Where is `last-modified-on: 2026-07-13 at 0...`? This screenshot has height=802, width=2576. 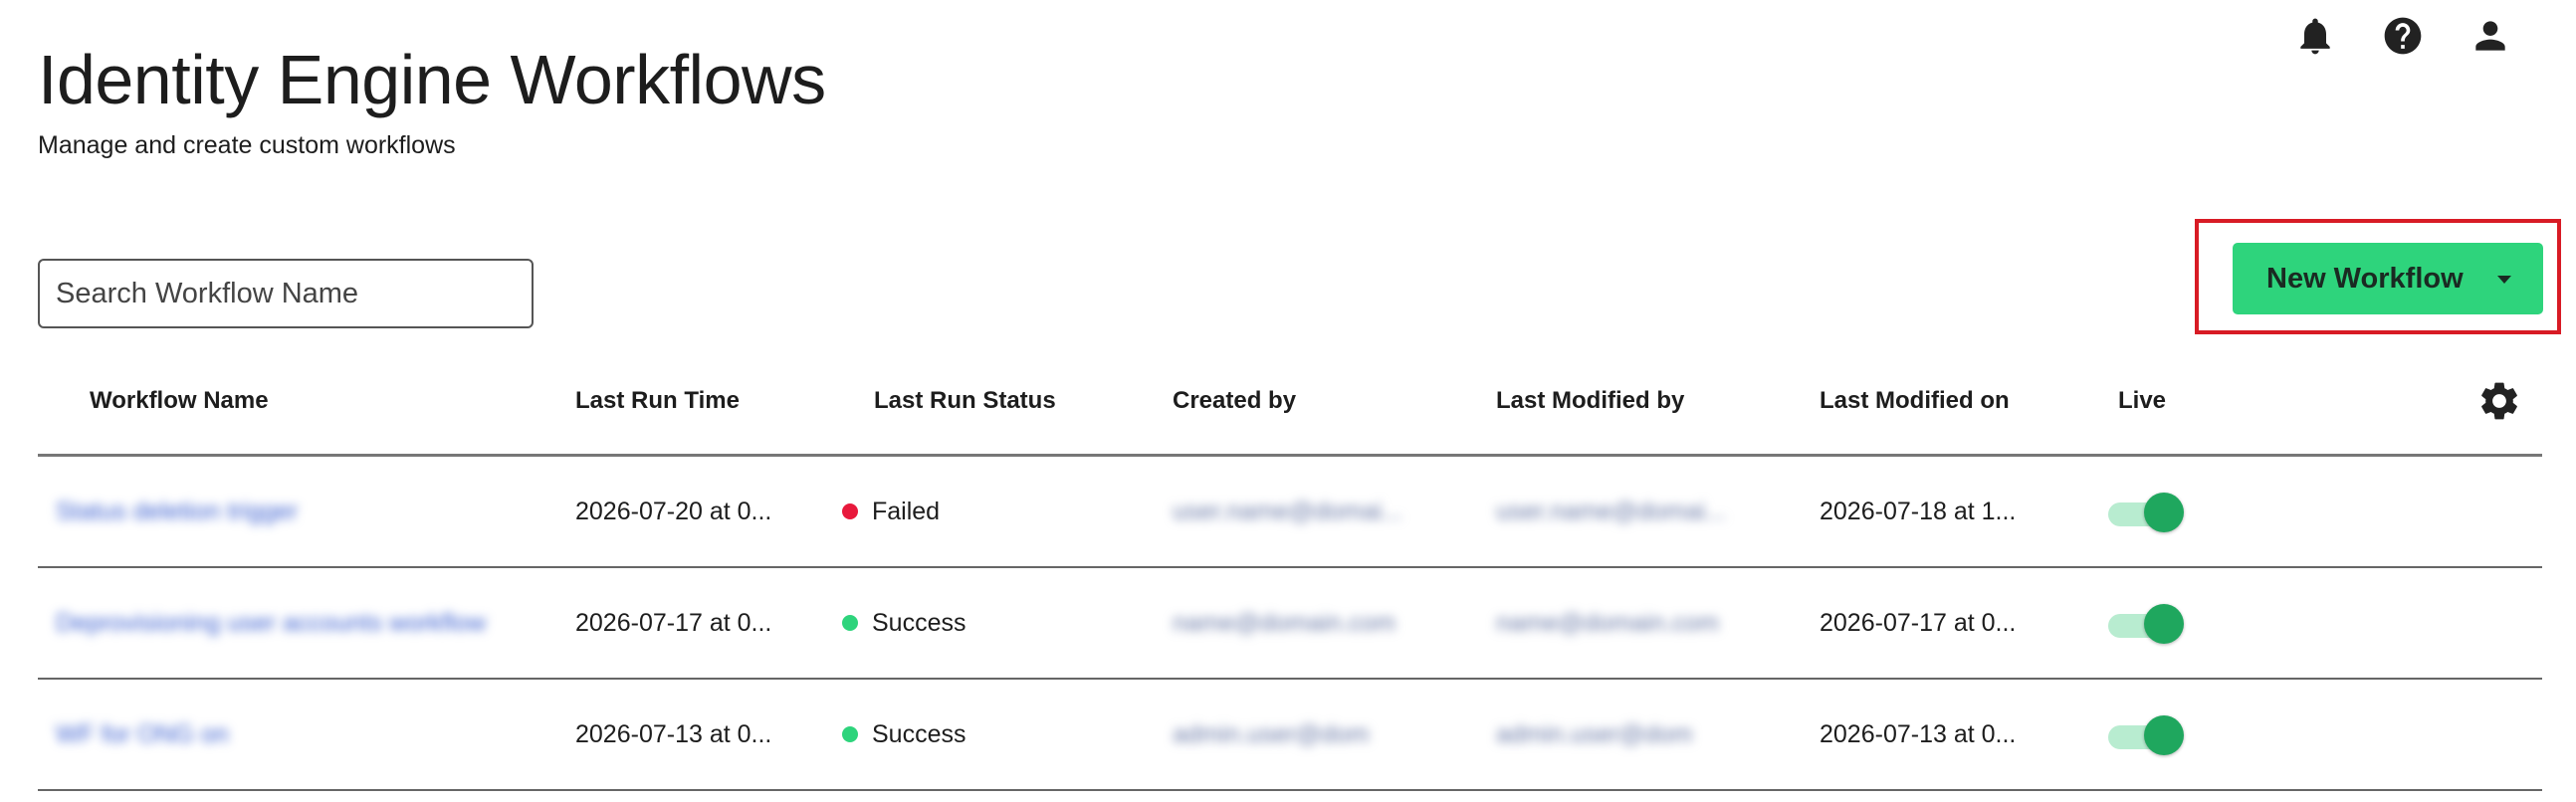
last-modified-on: 2026-07-13 at 0... is located at coordinates (1918, 734).